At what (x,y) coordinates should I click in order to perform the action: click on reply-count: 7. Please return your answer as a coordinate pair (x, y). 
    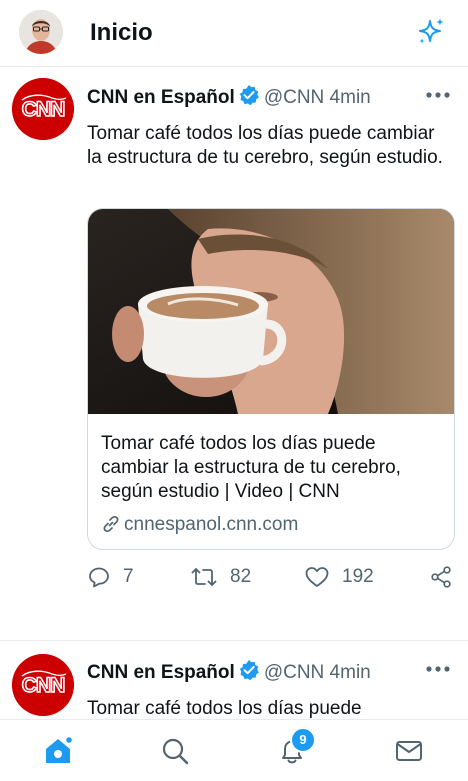
    Looking at the image, I should click on (128, 576).